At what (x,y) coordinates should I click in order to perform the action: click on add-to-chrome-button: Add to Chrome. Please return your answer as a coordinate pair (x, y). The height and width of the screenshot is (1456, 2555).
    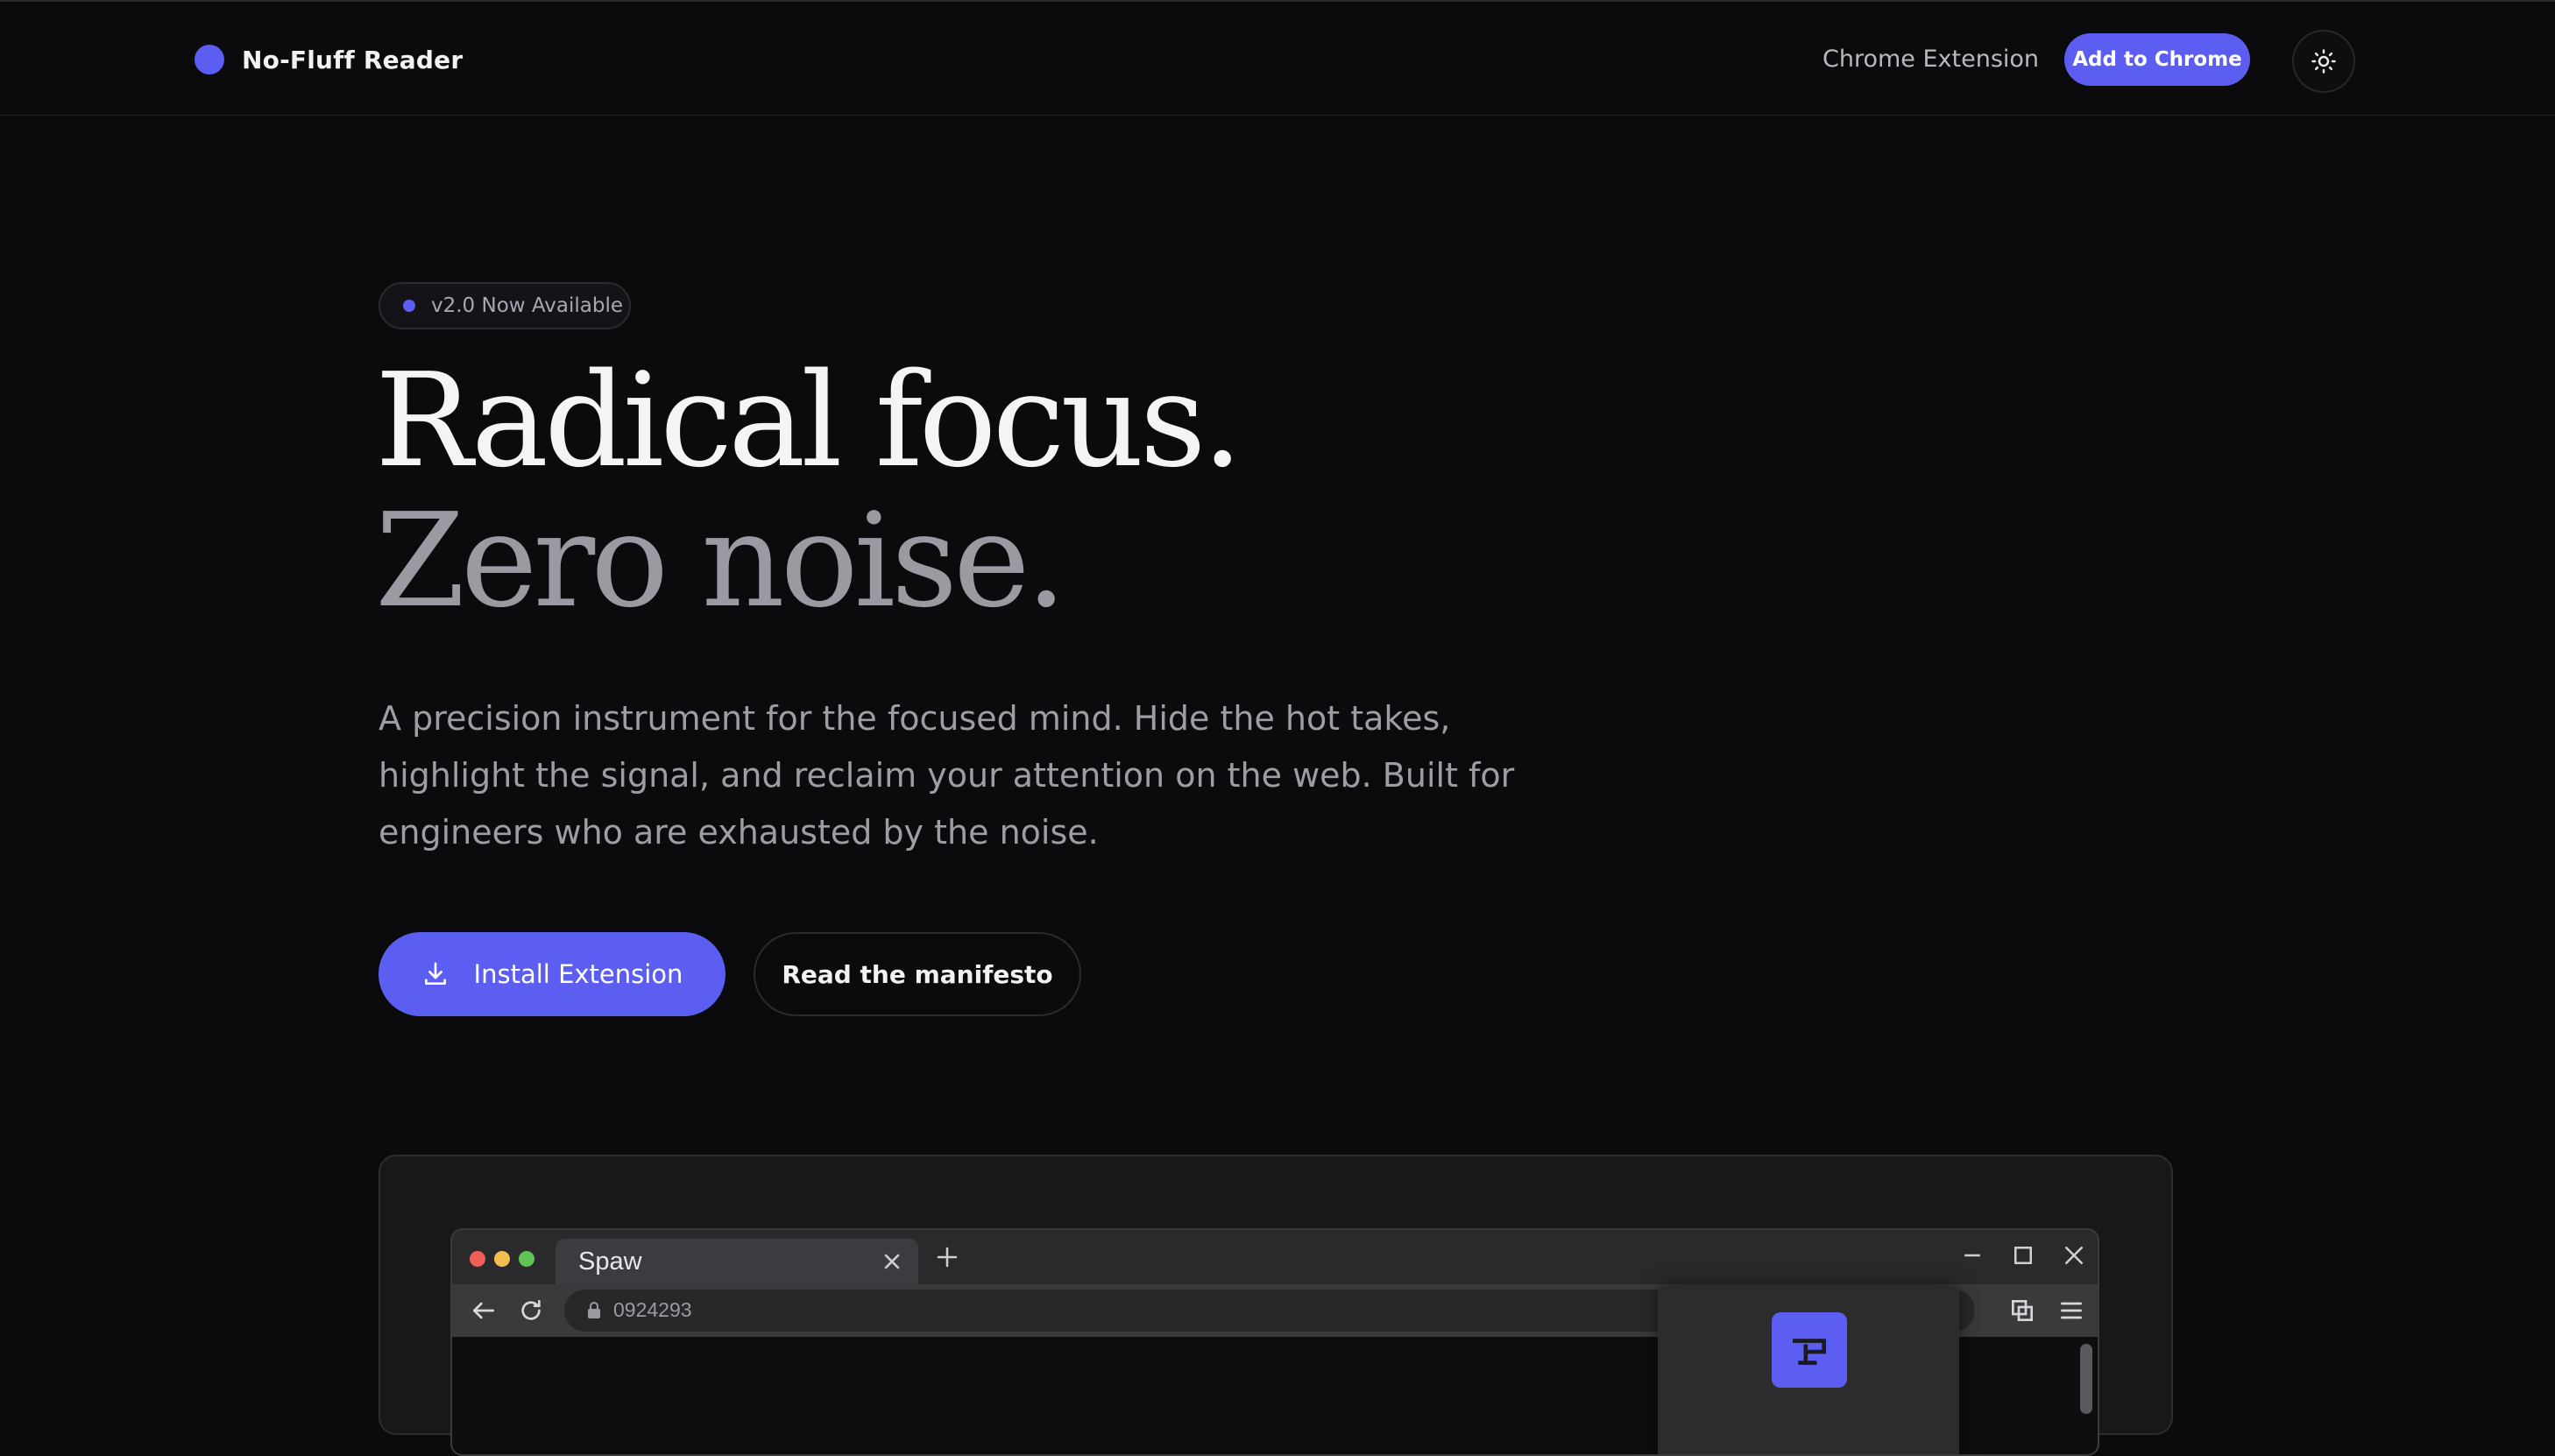
    Looking at the image, I should click on (2157, 59).